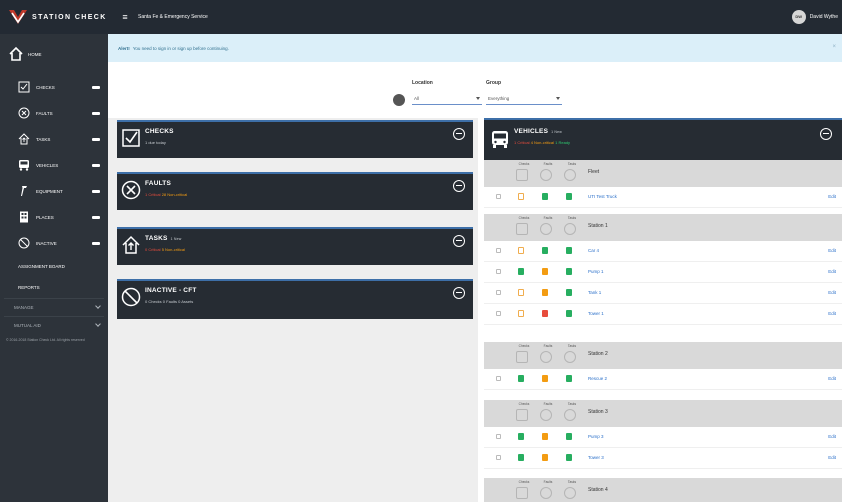 The width and height of the screenshot is (842, 502). What do you see at coordinates (524, 346) in the screenshot?
I see `column-header: Checks` at bounding box center [524, 346].